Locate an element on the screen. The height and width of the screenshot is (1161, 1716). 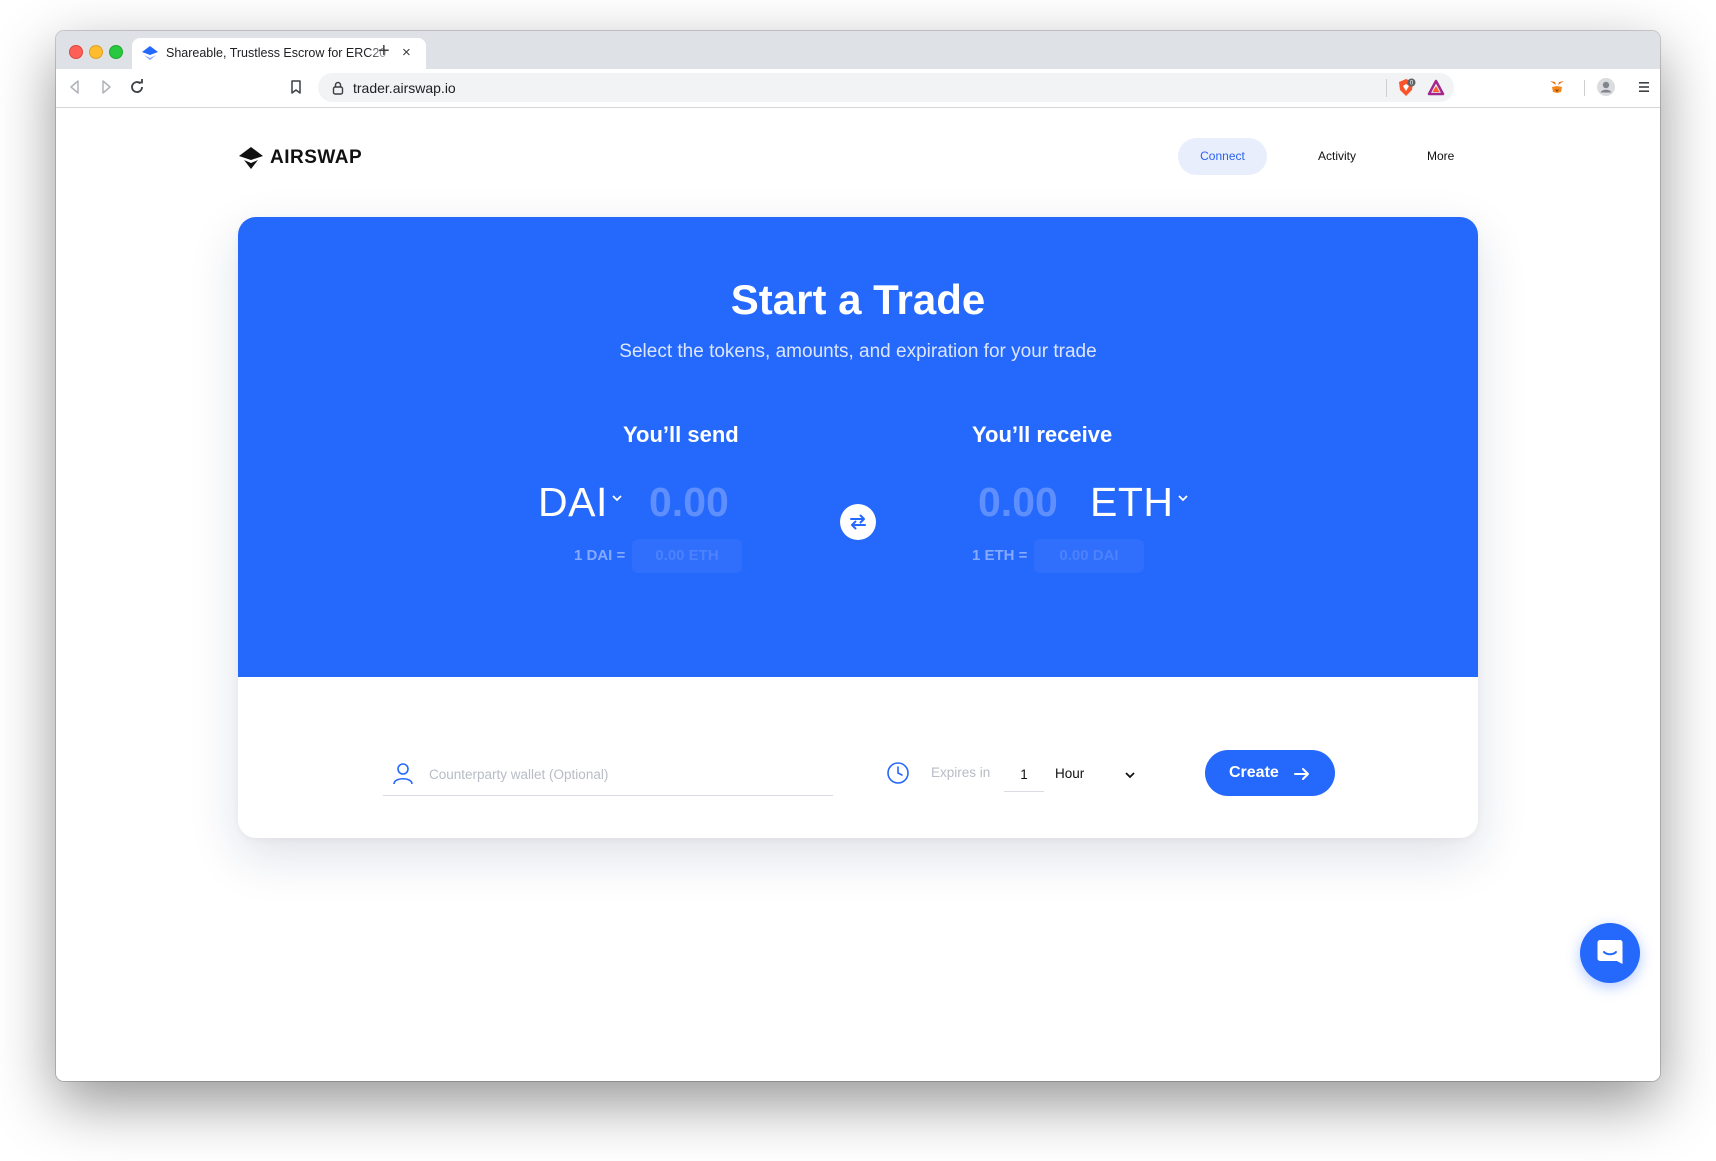
expires-unit-select: Hour is located at coordinates (1069, 773).